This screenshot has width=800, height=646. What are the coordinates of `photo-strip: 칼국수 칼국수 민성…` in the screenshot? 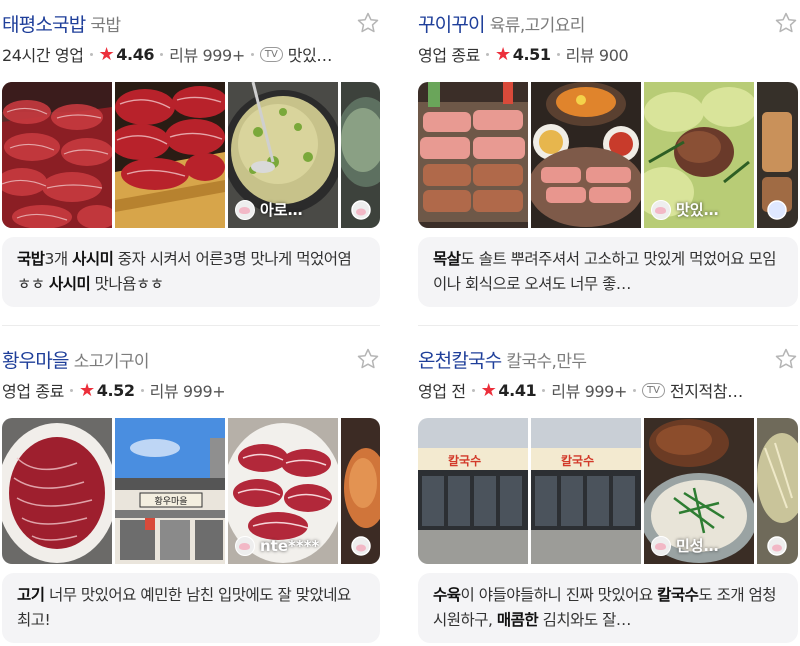 It's located at (608, 491).